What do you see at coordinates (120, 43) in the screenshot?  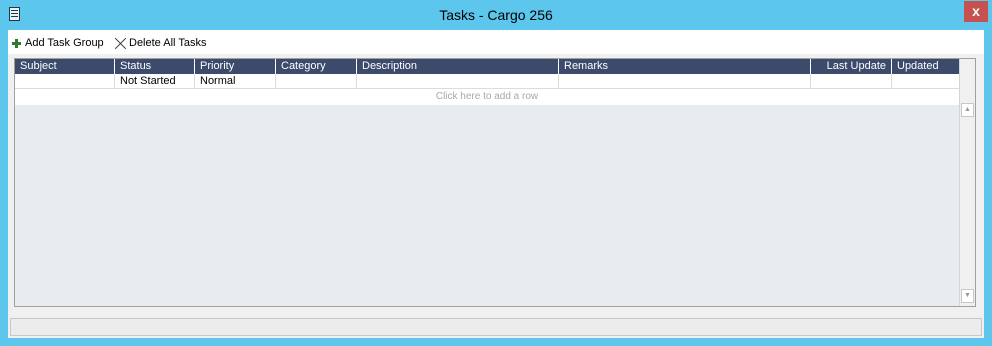 I see `x-icon` at bounding box center [120, 43].